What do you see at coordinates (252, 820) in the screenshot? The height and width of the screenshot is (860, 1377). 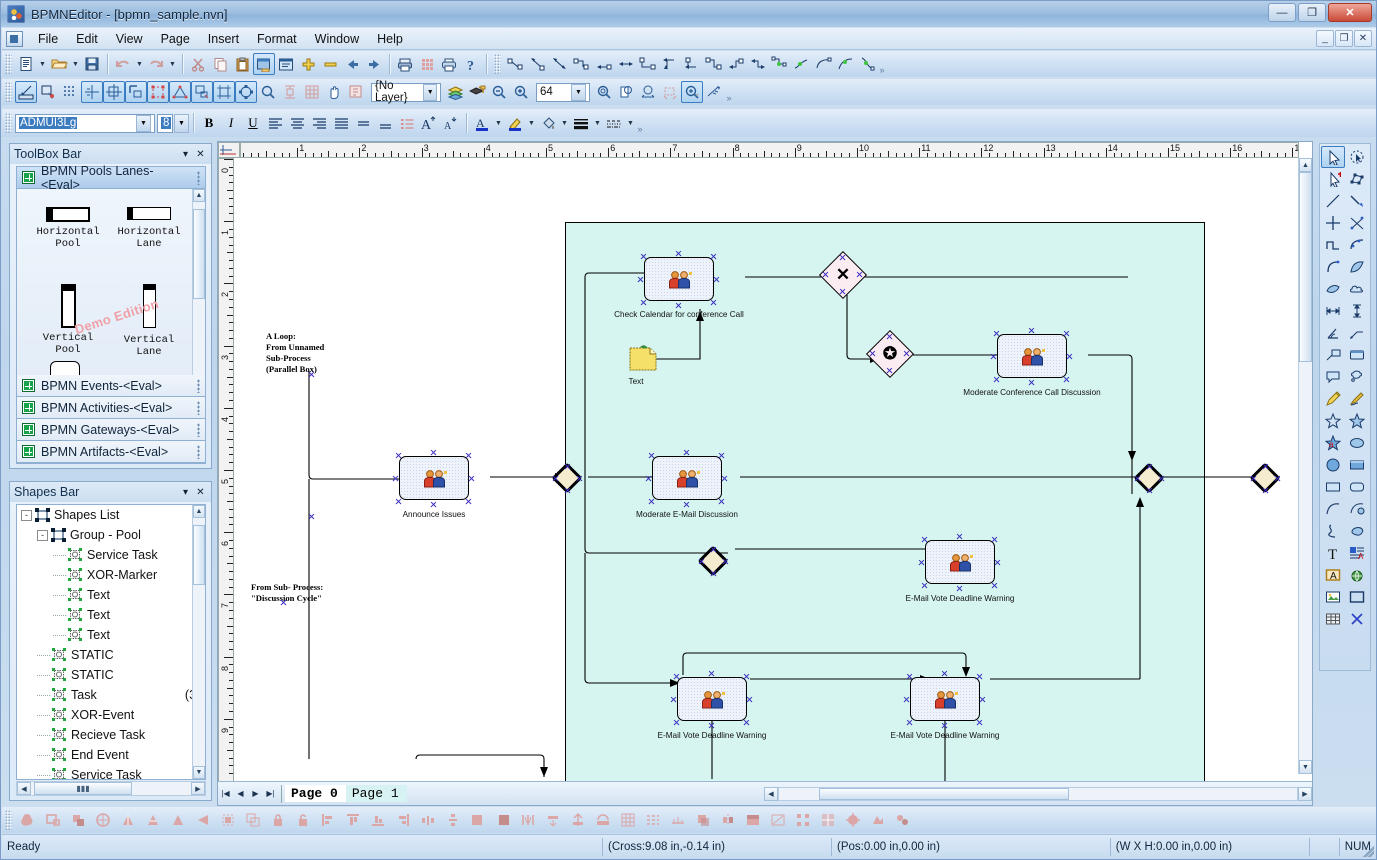 I see `ungroup-icon` at bounding box center [252, 820].